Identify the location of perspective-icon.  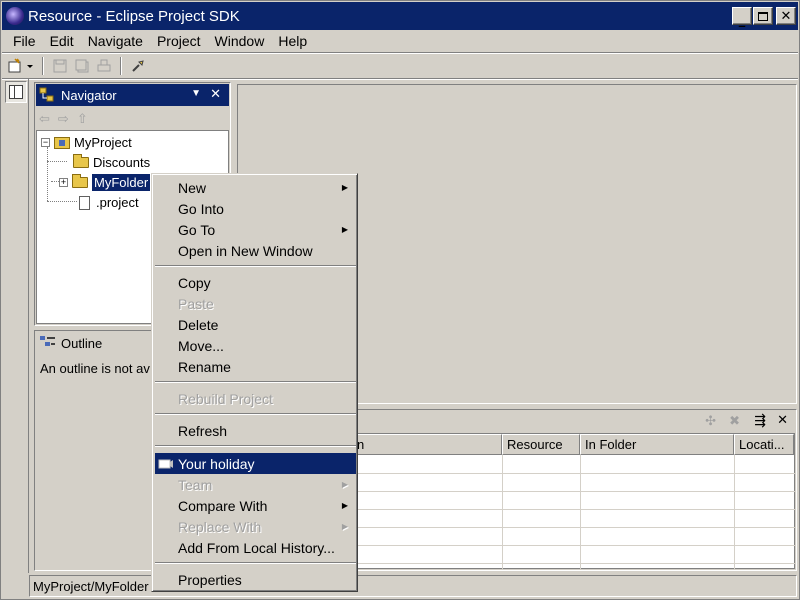
(16, 92).